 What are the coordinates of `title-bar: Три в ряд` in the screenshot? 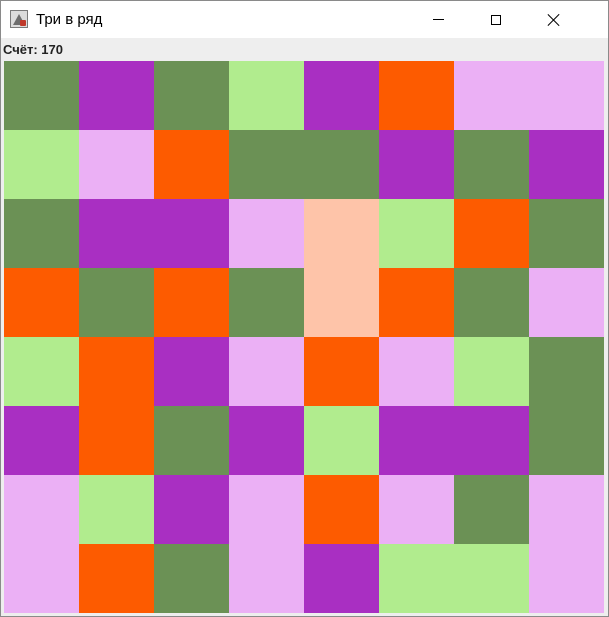 It's located at (304, 19).